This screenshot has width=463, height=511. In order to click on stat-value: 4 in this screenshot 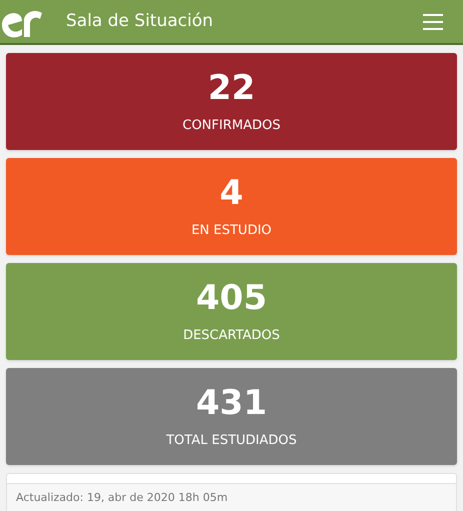, I will do `click(232, 192)`.